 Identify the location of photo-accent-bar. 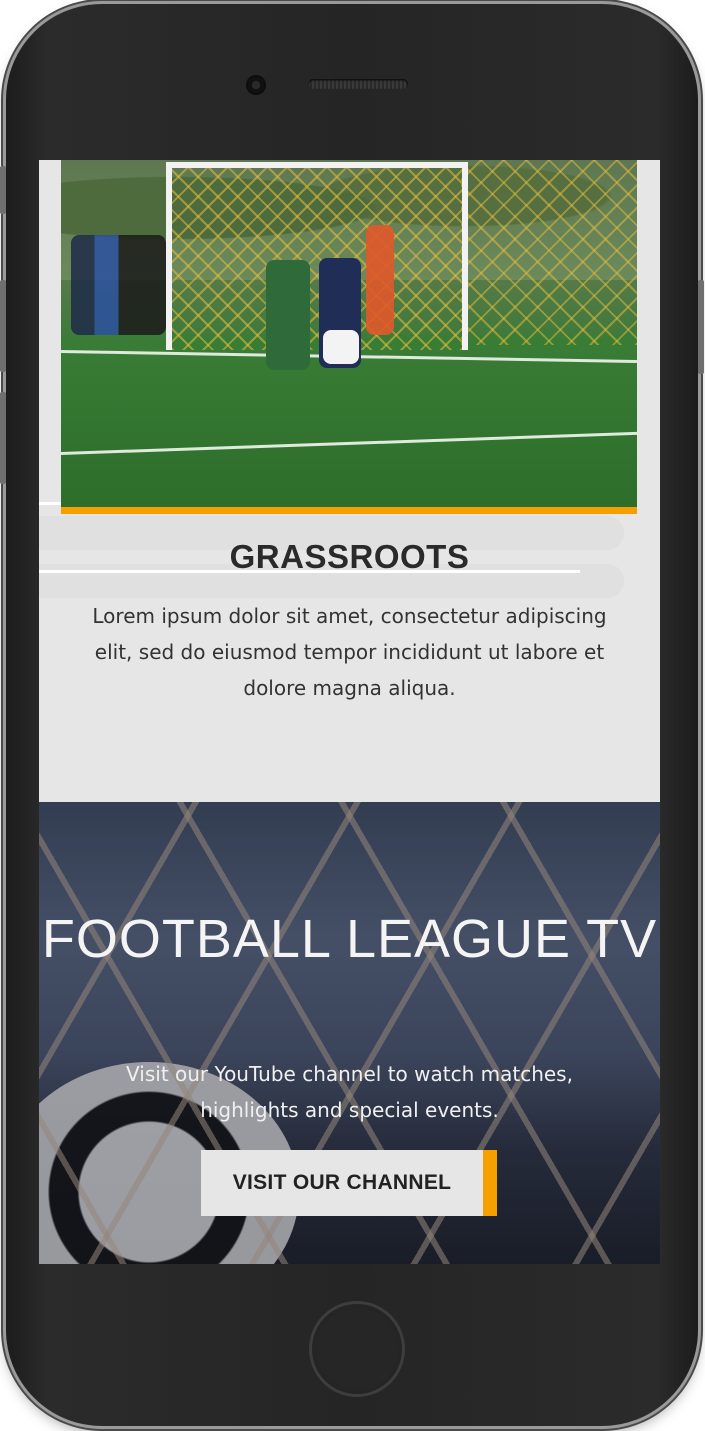
(349, 510).